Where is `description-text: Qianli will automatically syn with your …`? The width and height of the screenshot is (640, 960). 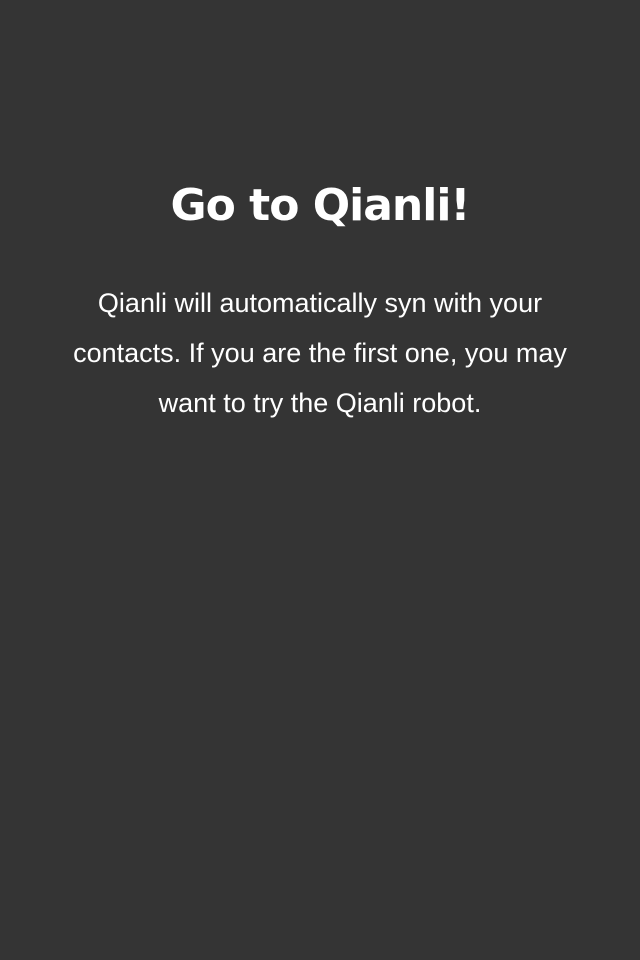 description-text: Qianli will automatically syn with your … is located at coordinates (320, 353).